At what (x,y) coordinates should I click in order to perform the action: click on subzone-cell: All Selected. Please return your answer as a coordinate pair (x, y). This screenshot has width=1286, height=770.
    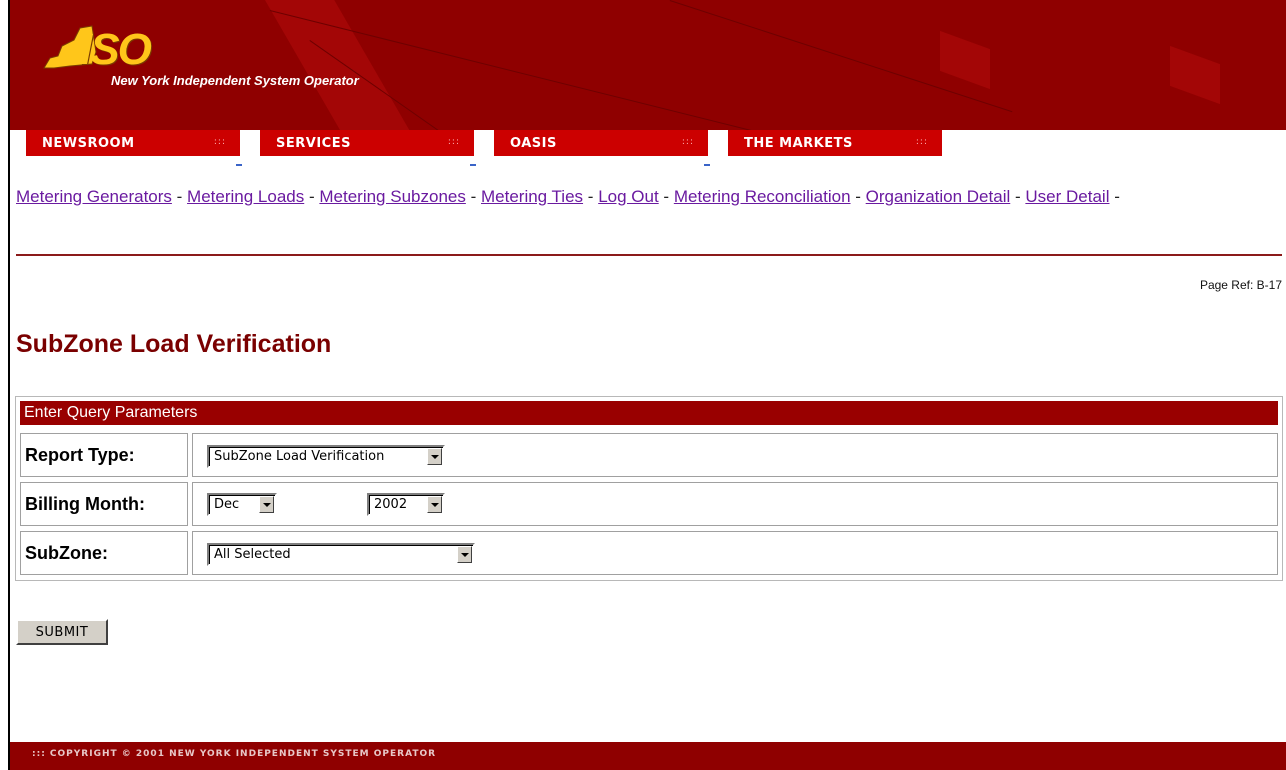
    Looking at the image, I should click on (735, 553).